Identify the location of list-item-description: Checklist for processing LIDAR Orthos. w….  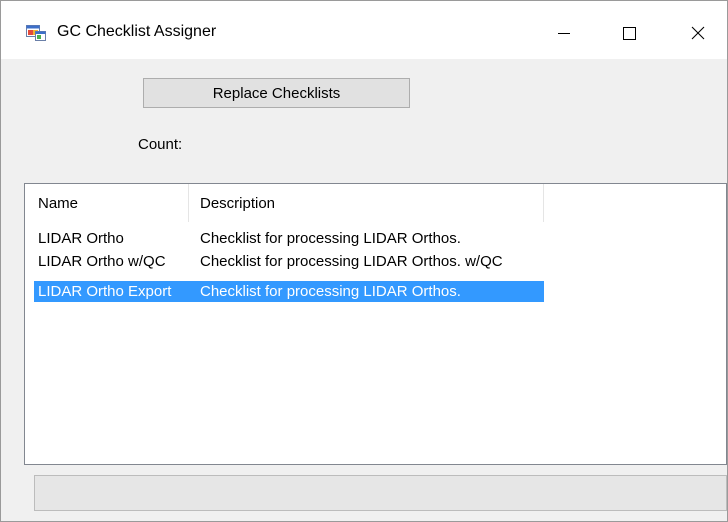
(351, 261).